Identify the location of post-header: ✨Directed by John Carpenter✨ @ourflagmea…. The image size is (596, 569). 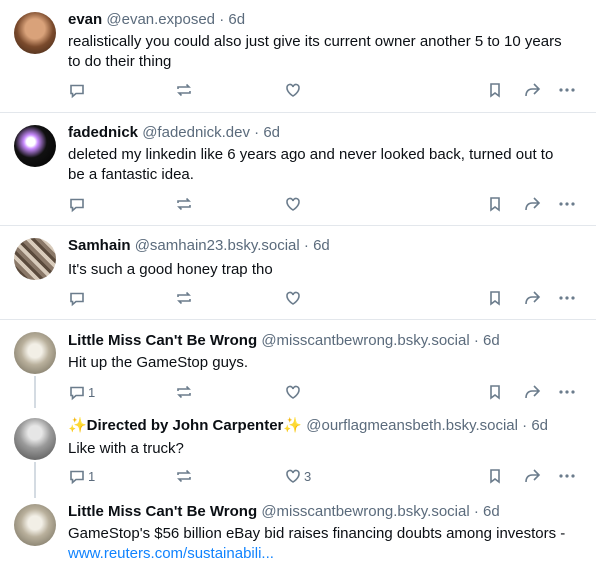
(308, 426).